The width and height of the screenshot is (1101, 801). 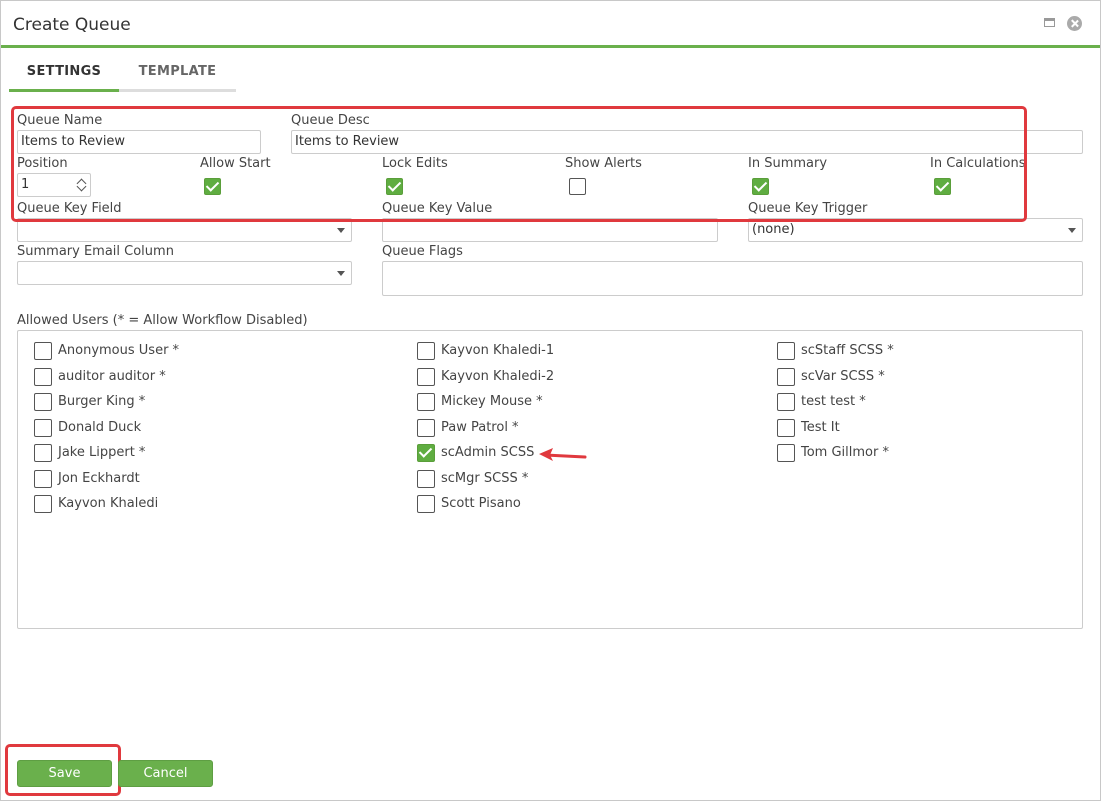 What do you see at coordinates (72, 25) in the screenshot?
I see `dialog-title: Create Queue` at bounding box center [72, 25].